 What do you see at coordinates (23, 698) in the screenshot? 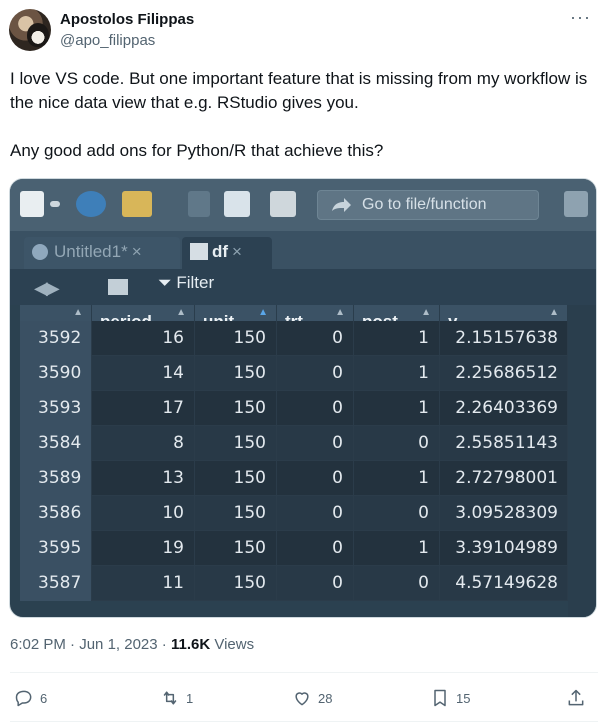
I see `reply-icon` at bounding box center [23, 698].